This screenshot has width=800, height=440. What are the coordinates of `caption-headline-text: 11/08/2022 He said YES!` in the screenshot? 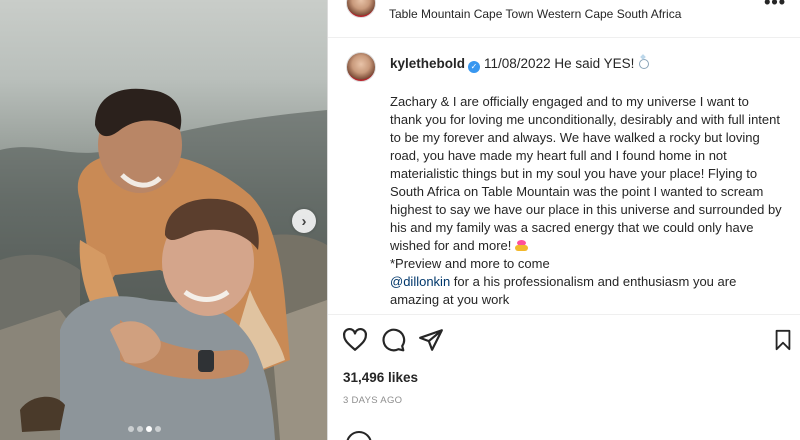 It's located at (559, 63).